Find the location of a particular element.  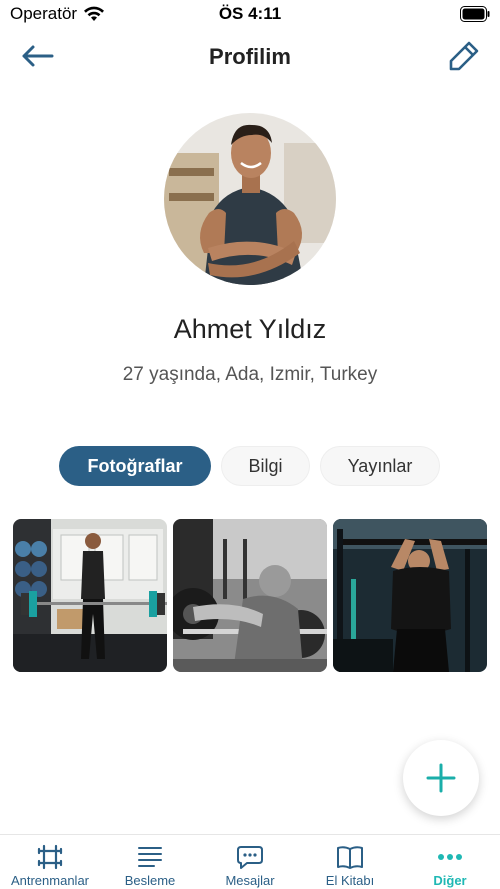

tab-bar-label: Diğer is located at coordinates (450, 880).